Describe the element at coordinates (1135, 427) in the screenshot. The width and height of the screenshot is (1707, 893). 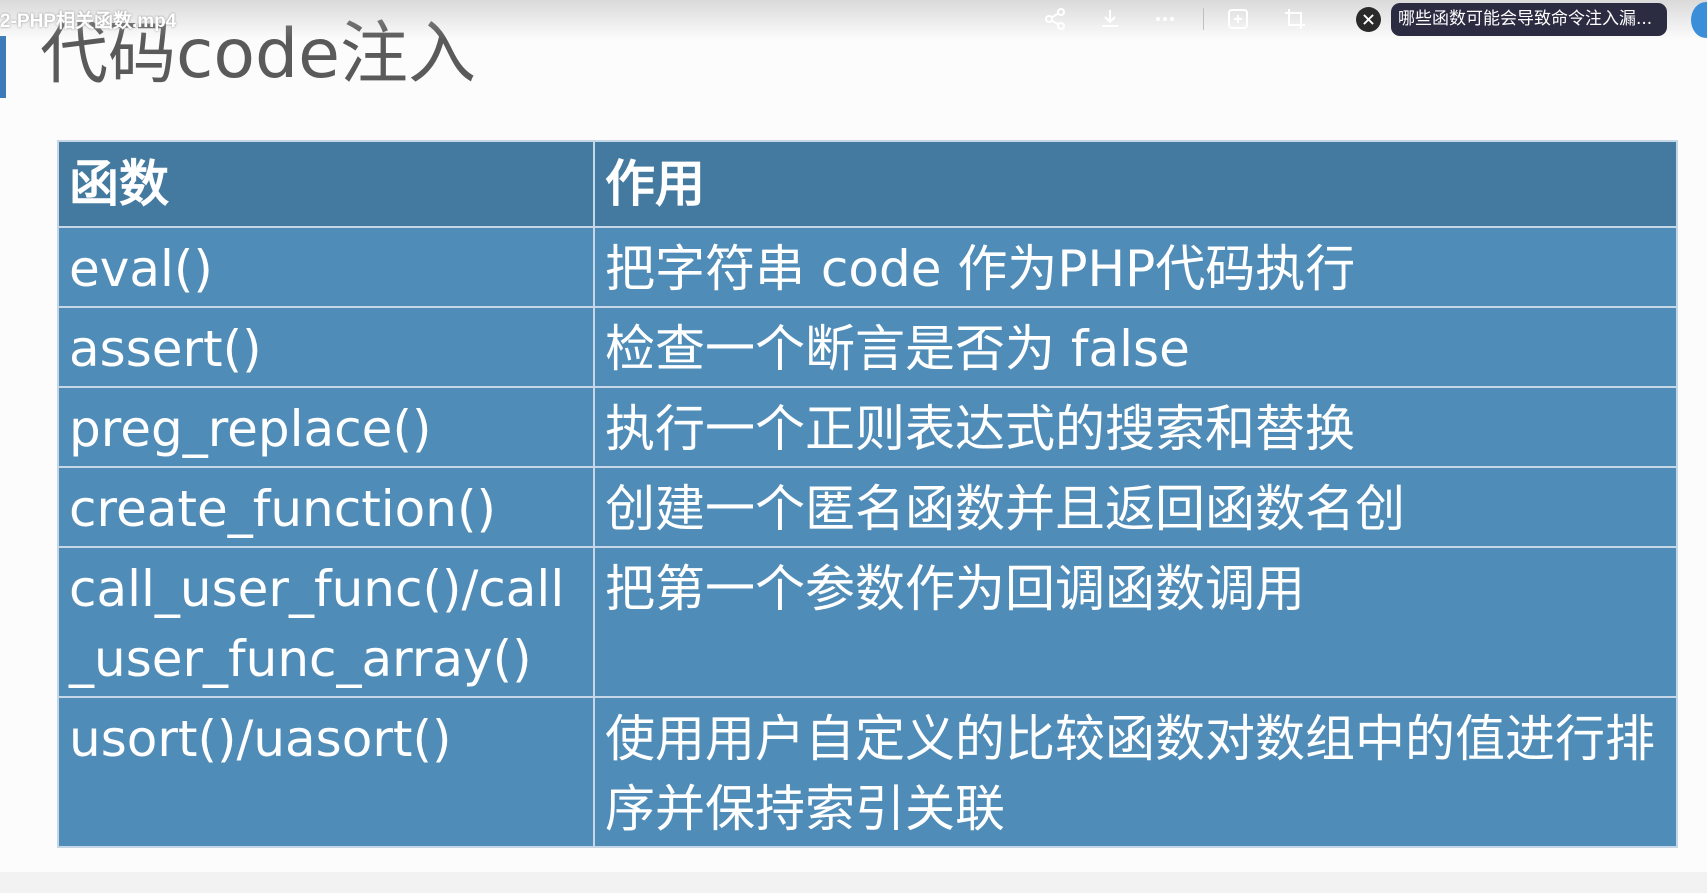
I see `function-description: 执行一个正则表达式的搜索和替换` at that location.